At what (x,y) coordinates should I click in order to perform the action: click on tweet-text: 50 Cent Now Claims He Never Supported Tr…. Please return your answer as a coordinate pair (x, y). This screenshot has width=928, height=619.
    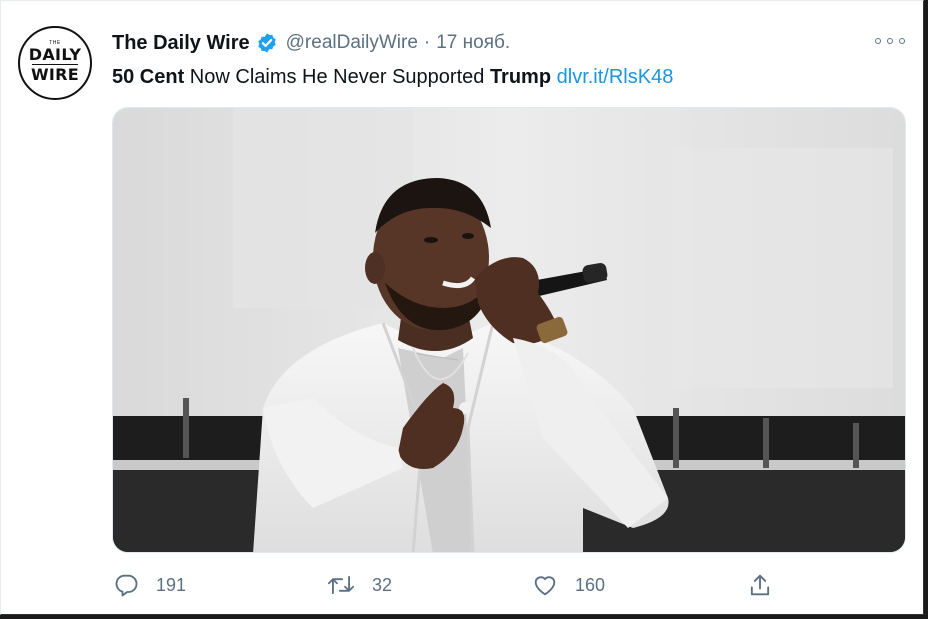
    Looking at the image, I should click on (392, 77).